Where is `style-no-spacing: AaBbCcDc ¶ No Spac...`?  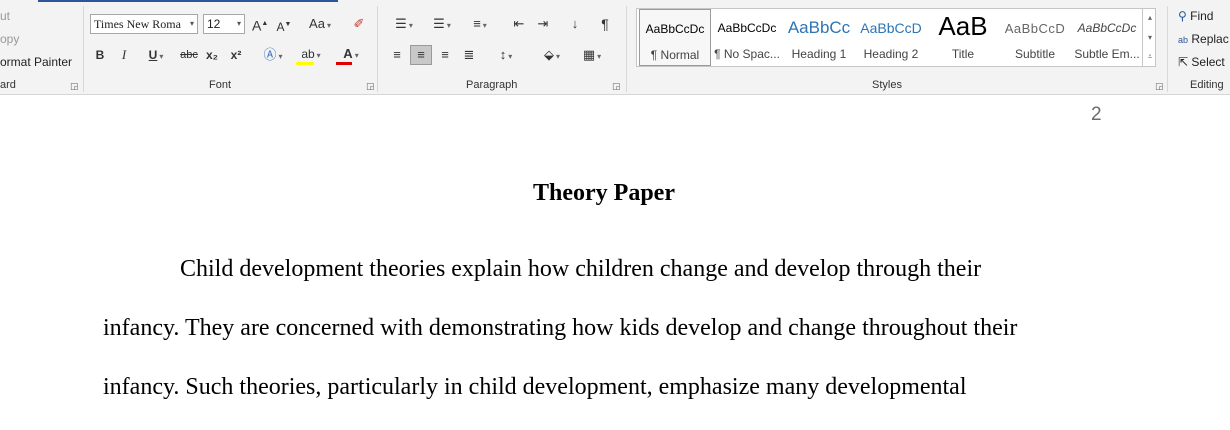
style-no-spacing: AaBbCcDc ¶ No Spac... is located at coordinates (747, 37).